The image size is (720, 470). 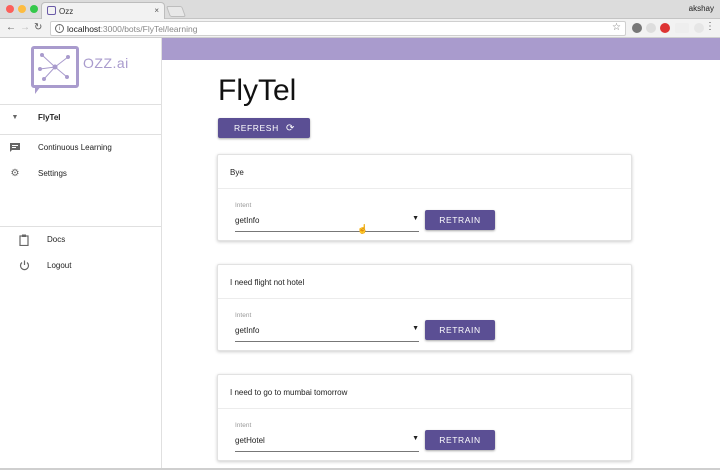 I want to click on refresh-icon: ⟳, so click(x=290, y=128).